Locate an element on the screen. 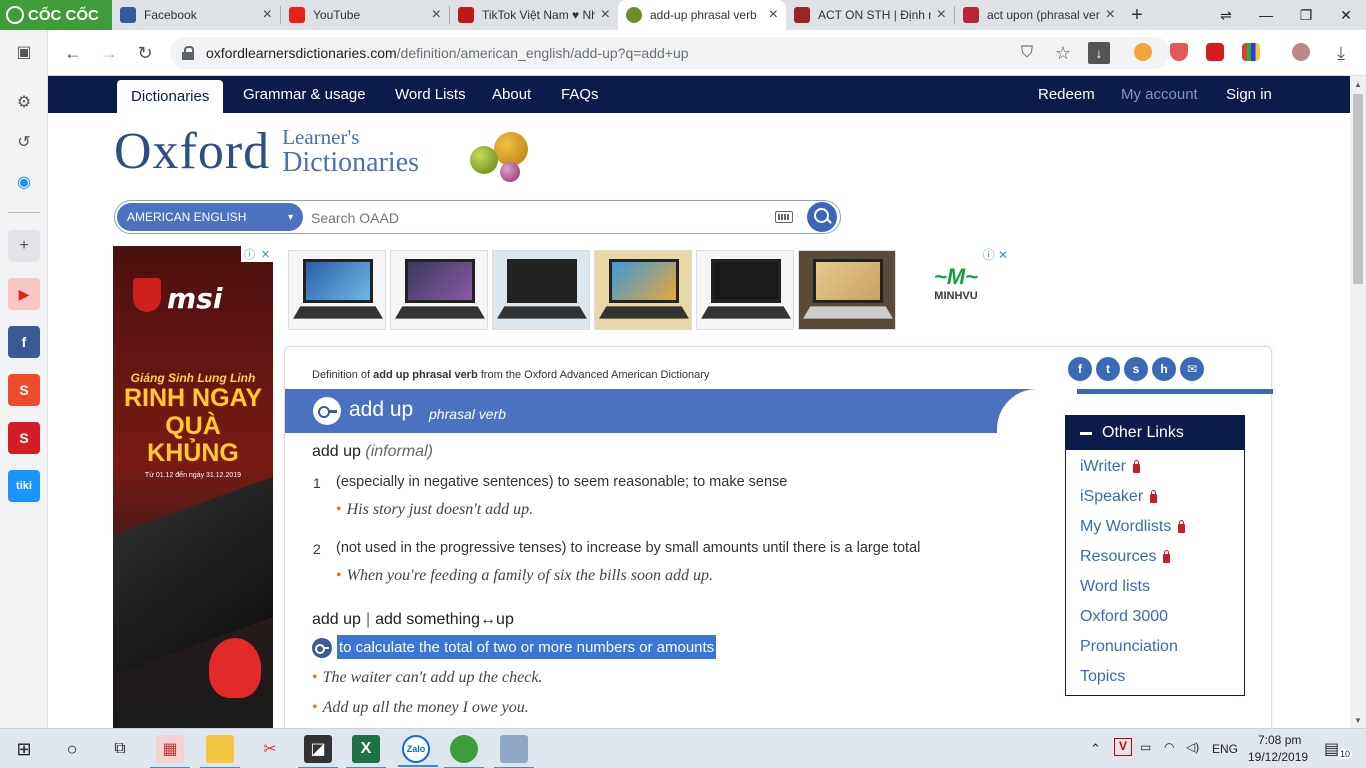  link-pronunciation: Pronunciation is located at coordinates (1129, 647).